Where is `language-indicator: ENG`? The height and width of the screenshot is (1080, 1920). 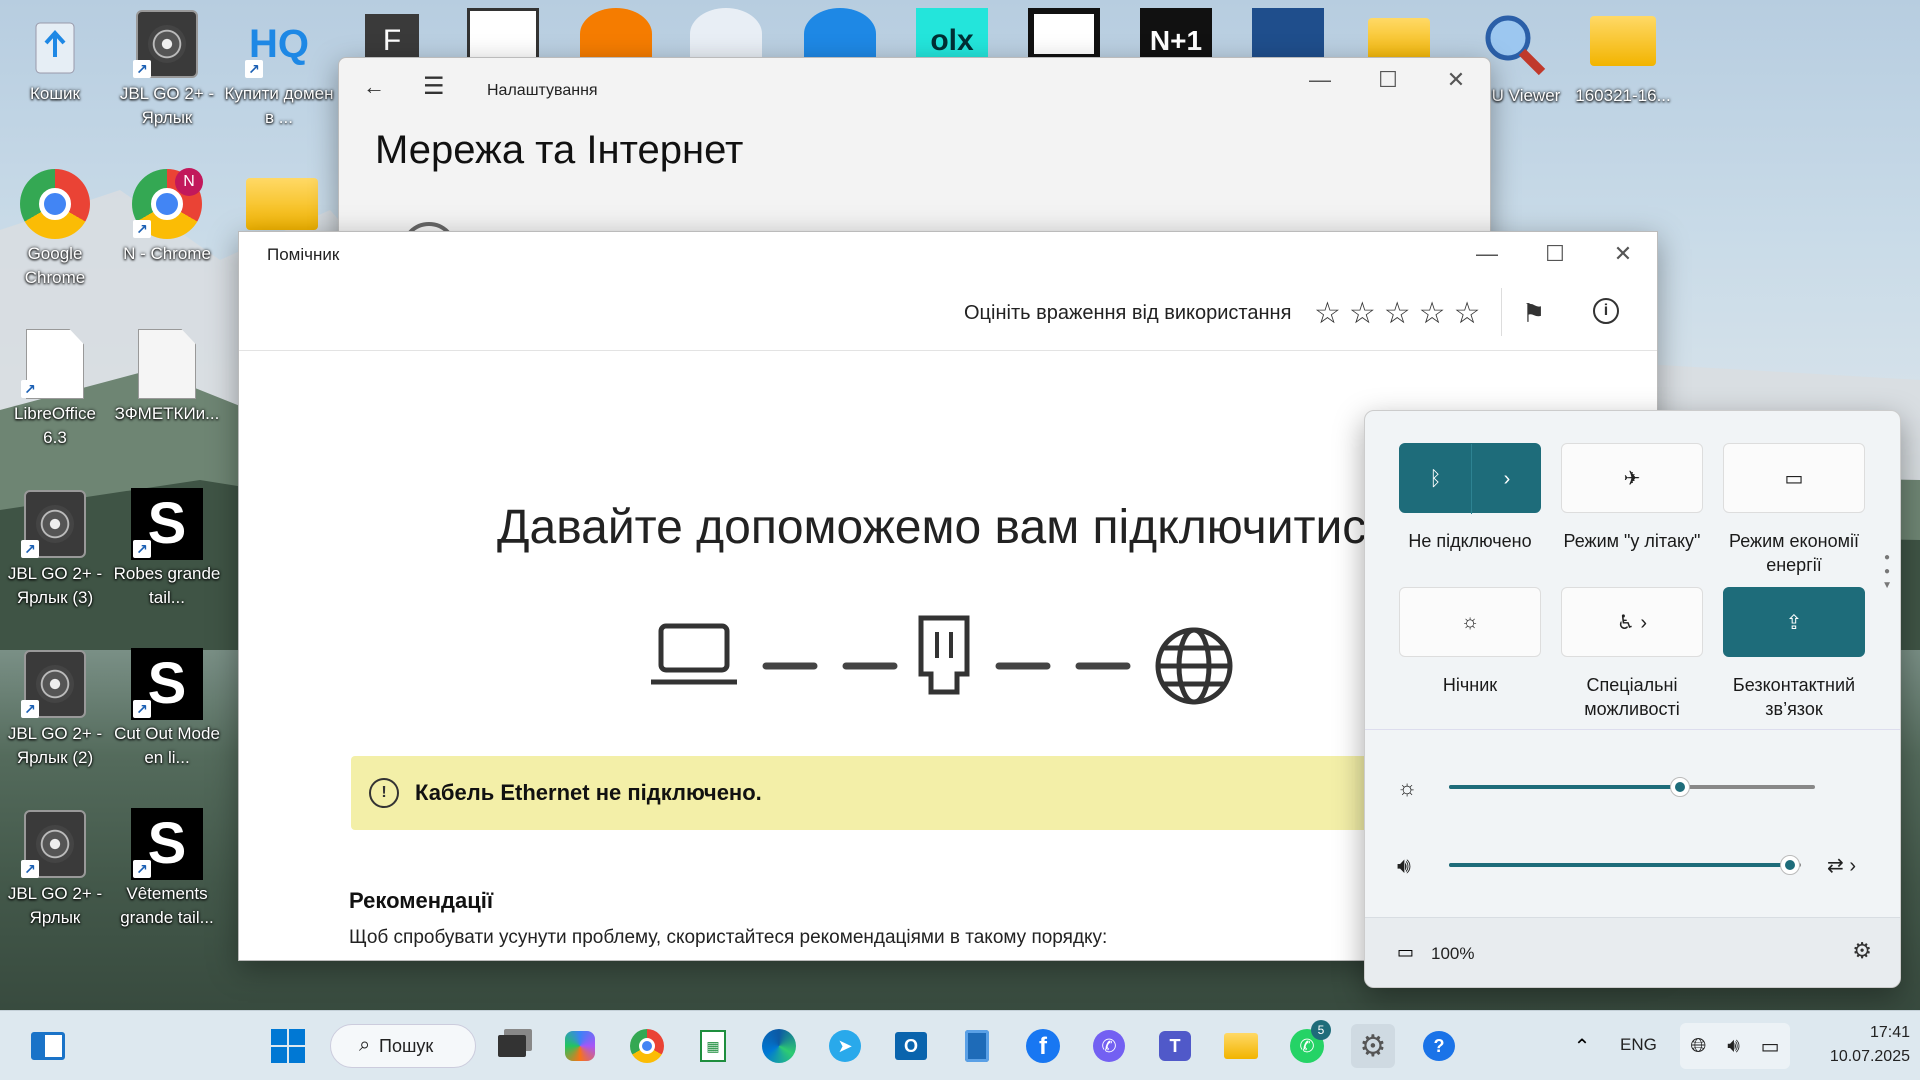 language-indicator: ENG is located at coordinates (1638, 1045).